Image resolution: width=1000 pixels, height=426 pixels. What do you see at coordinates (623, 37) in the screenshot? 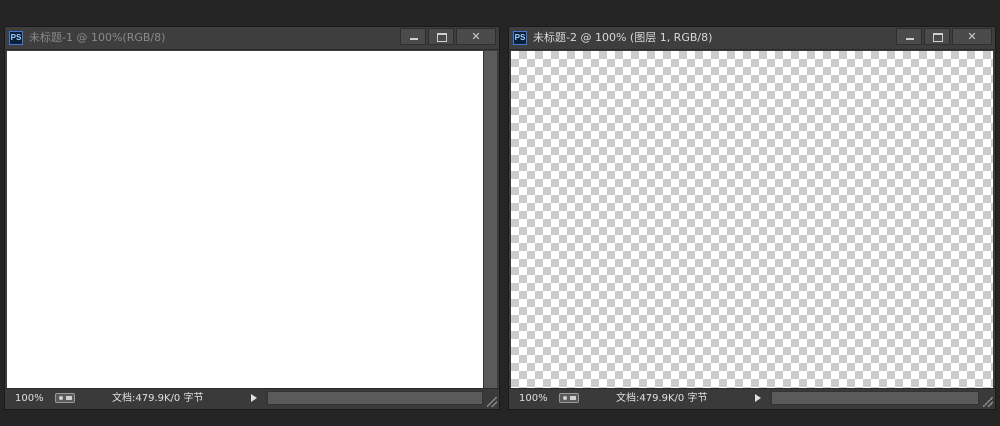
I see `document-title: 未标题-2 @ 100% (图层 1, RGB/8)` at bounding box center [623, 37].